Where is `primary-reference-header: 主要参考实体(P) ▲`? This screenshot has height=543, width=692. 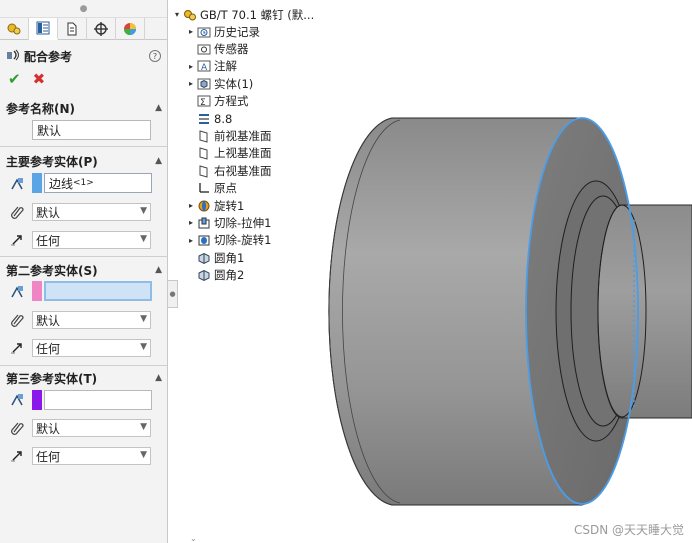
primary-reference-header: 主要参考实体(P) ▲ is located at coordinates (84, 161).